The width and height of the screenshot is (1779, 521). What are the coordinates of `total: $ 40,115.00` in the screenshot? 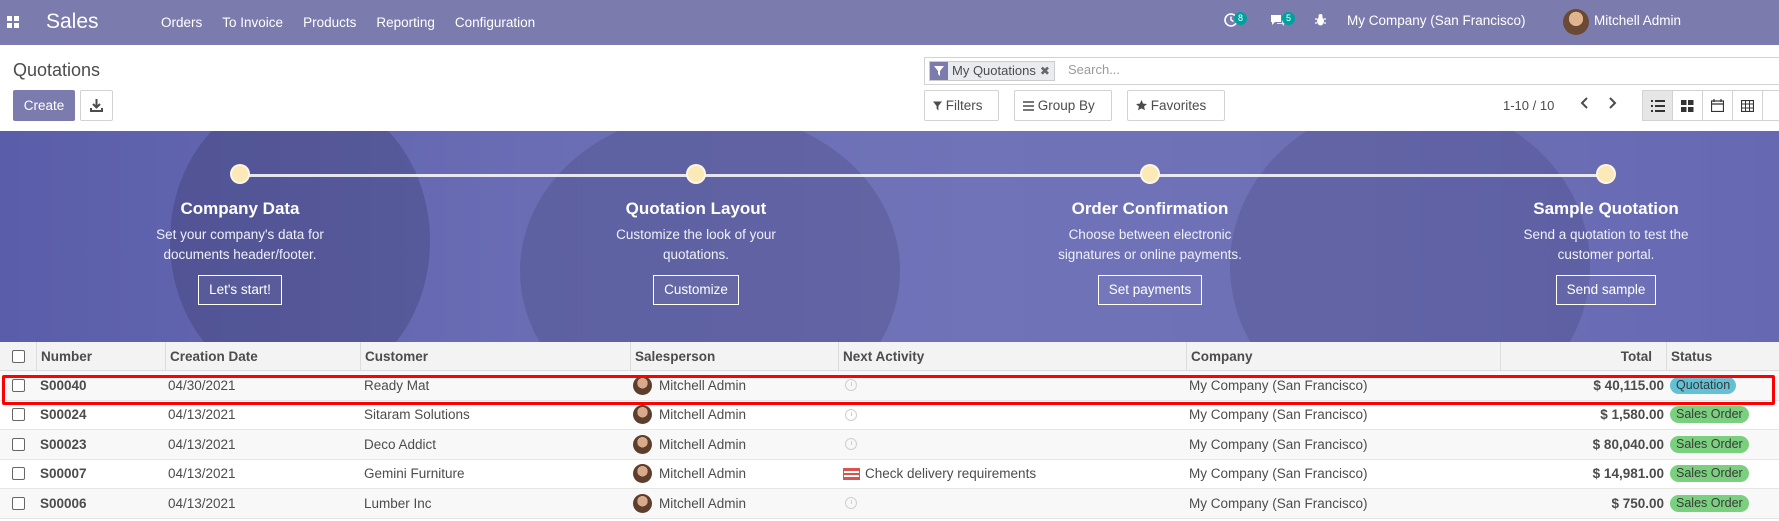 It's located at (1628, 385).